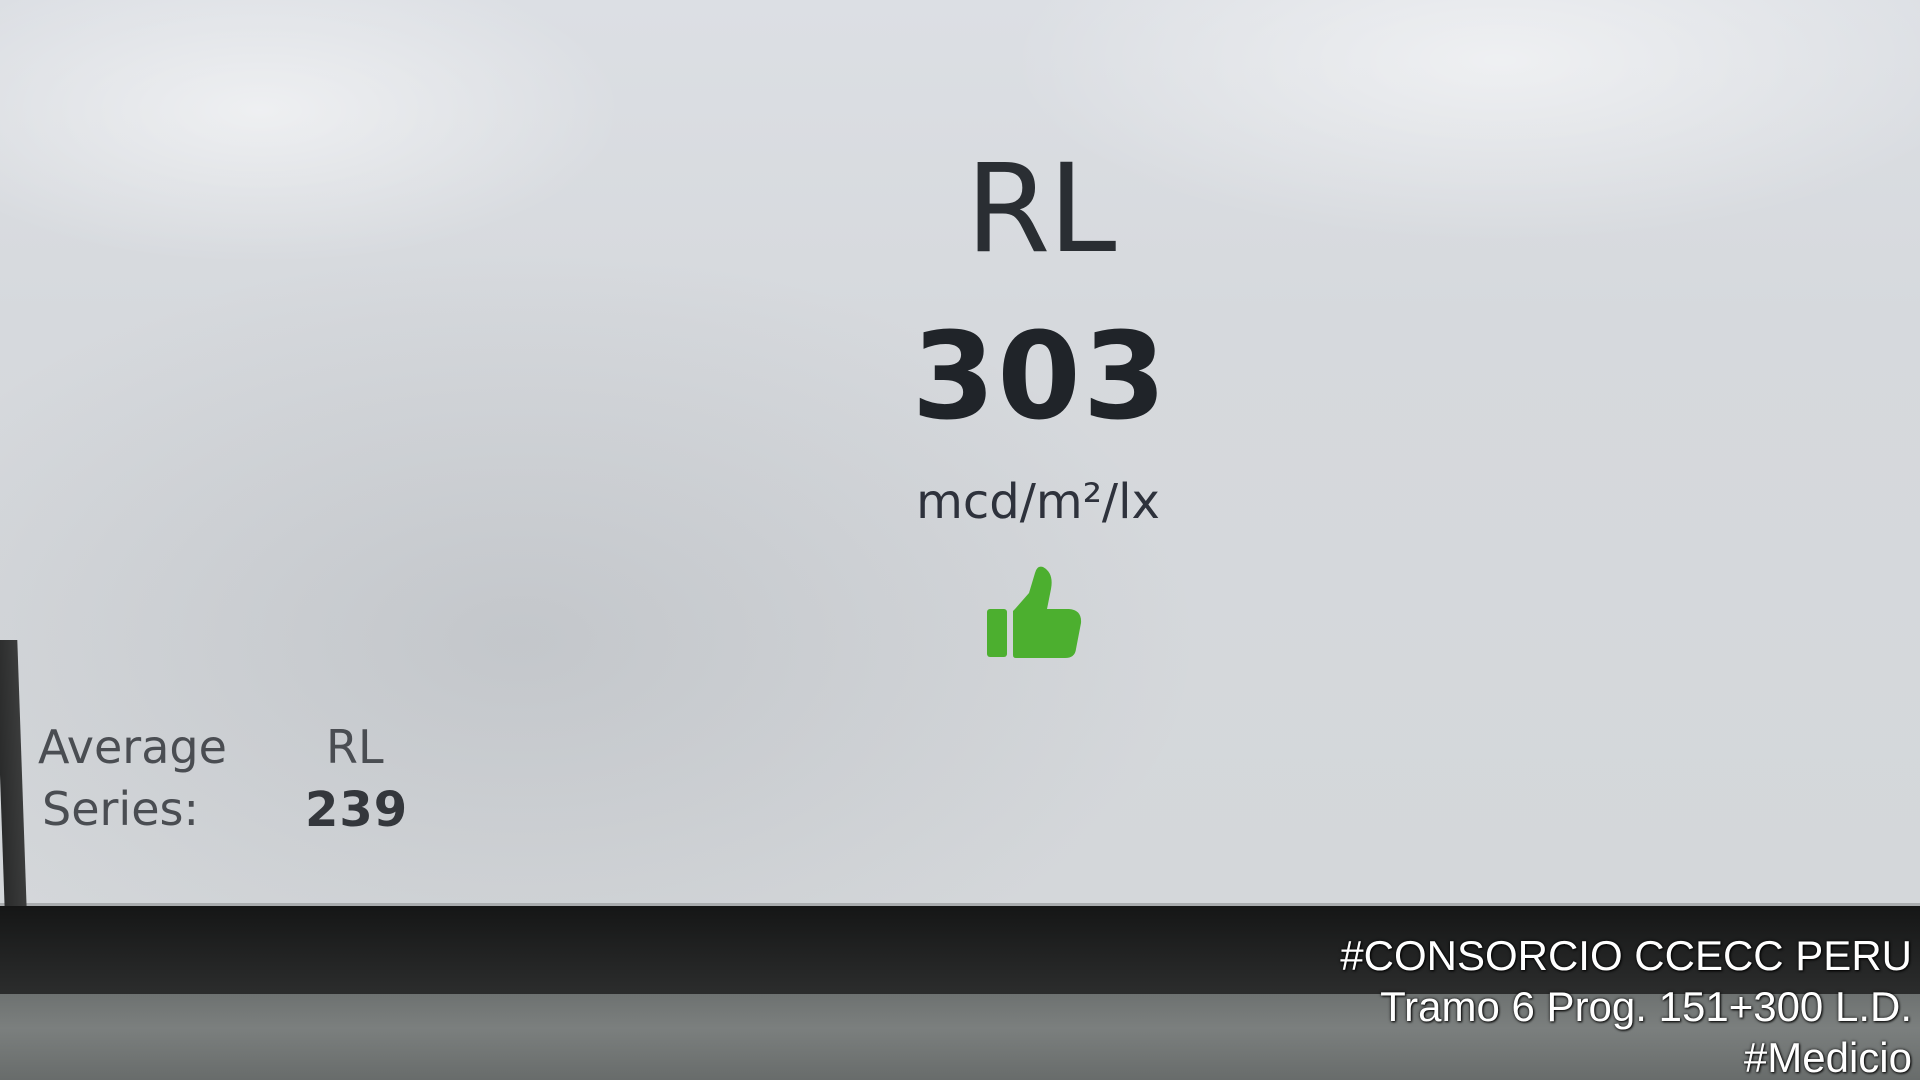  Describe the element at coordinates (1038, 502) in the screenshot. I see `measurement-unit: mcd/m²/lx` at that location.